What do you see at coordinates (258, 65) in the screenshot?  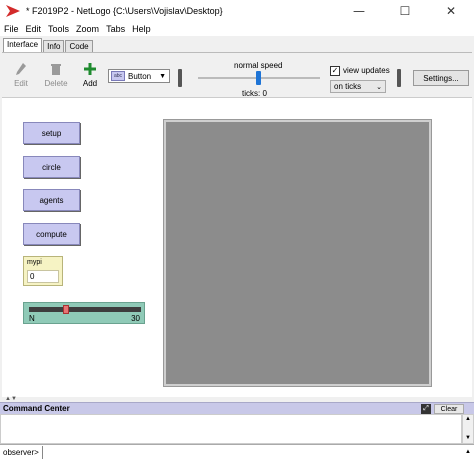 I see `speed-label: normal speed` at bounding box center [258, 65].